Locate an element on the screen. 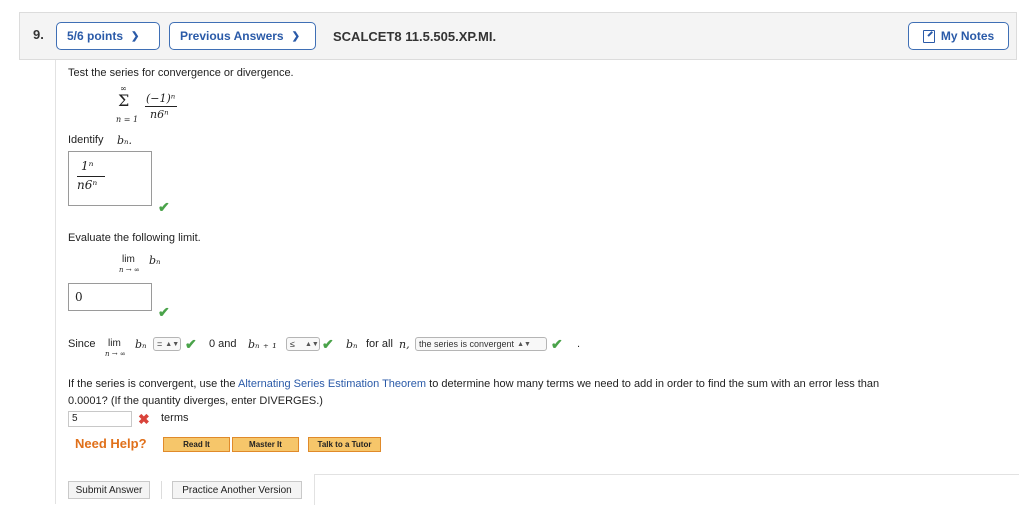 Image resolution: width=1024 pixels, height=505 pixels. incorrect-x-icon: ✖ is located at coordinates (144, 419).